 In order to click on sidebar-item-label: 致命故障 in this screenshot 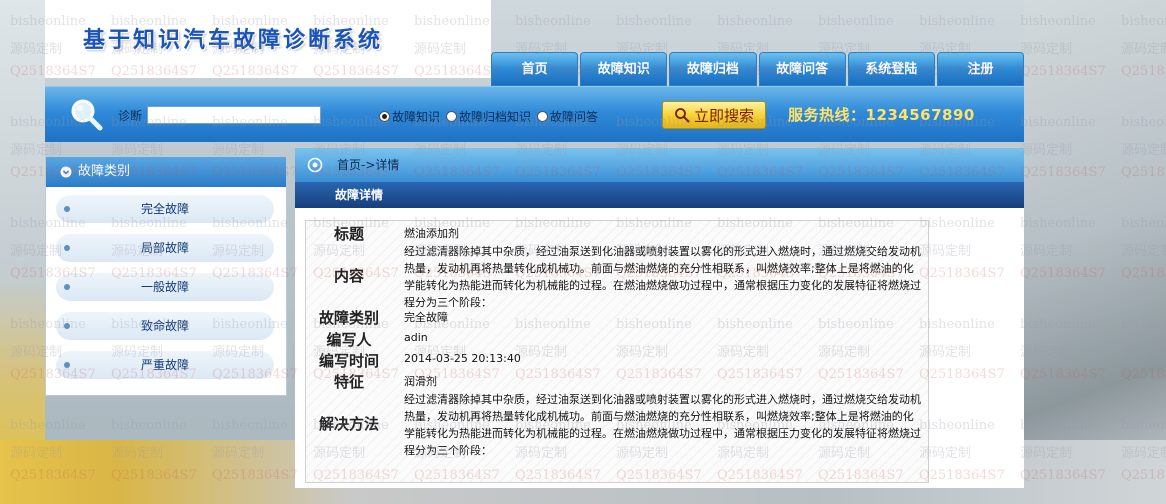, I will do `click(164, 326)`.